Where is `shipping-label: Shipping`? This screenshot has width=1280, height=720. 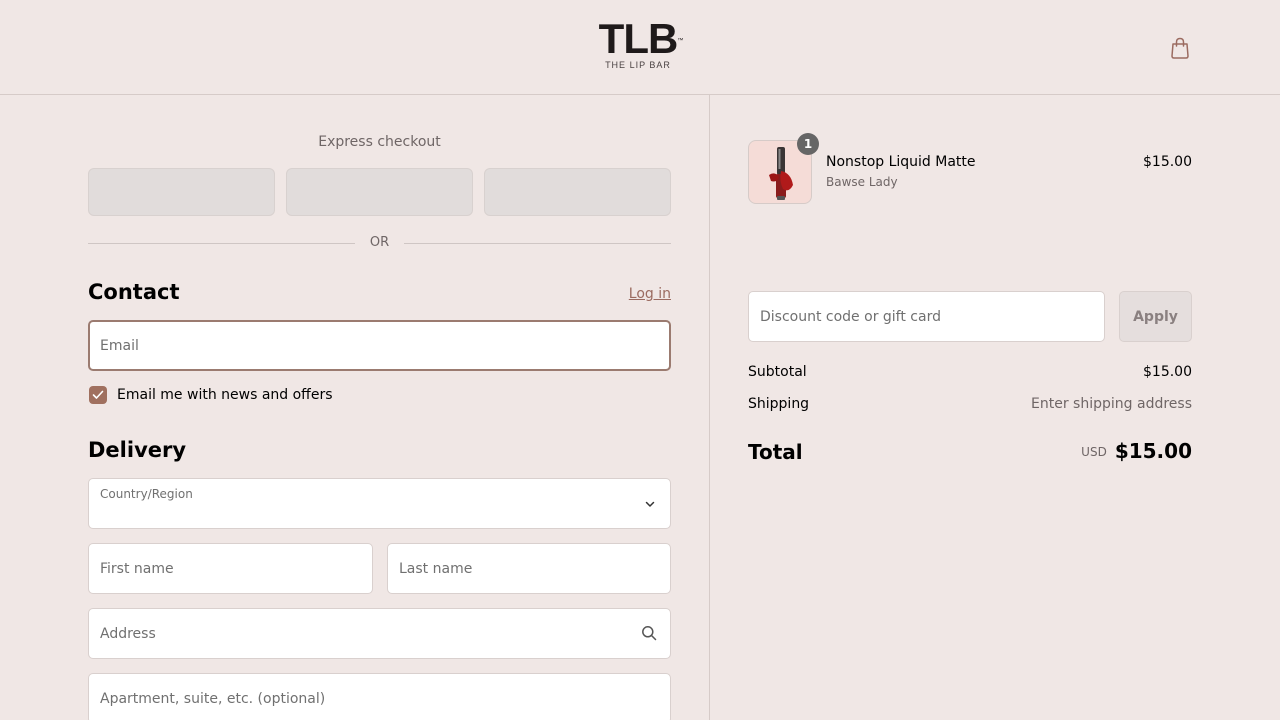 shipping-label: Shipping is located at coordinates (779, 404).